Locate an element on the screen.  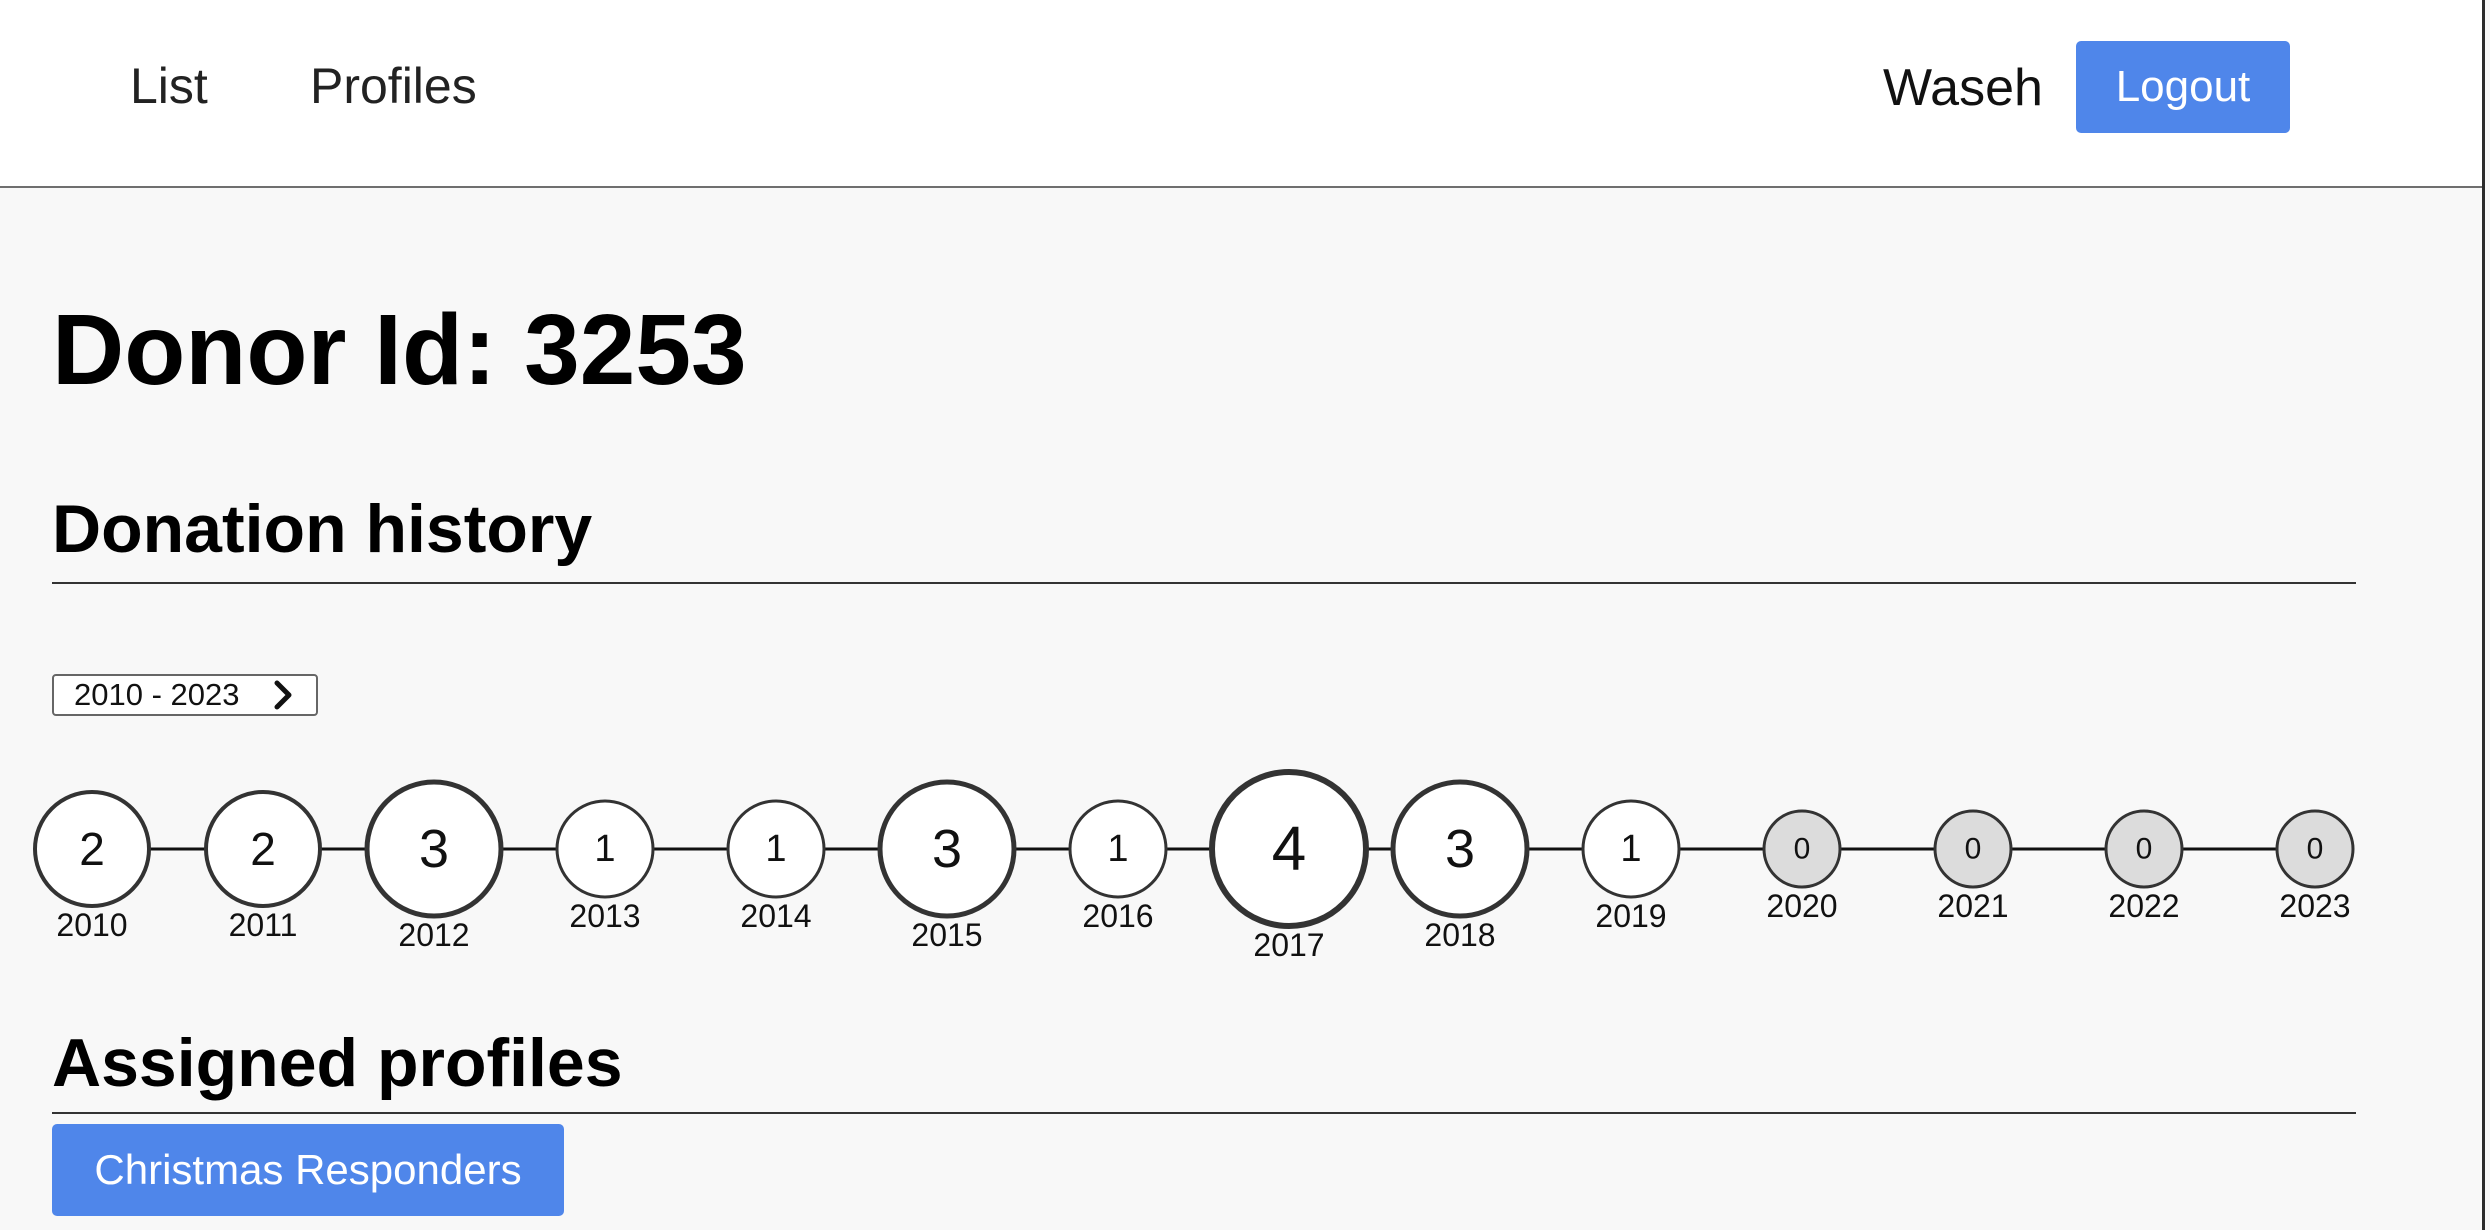
timeline-year-label: 2015 is located at coordinates (946, 935).